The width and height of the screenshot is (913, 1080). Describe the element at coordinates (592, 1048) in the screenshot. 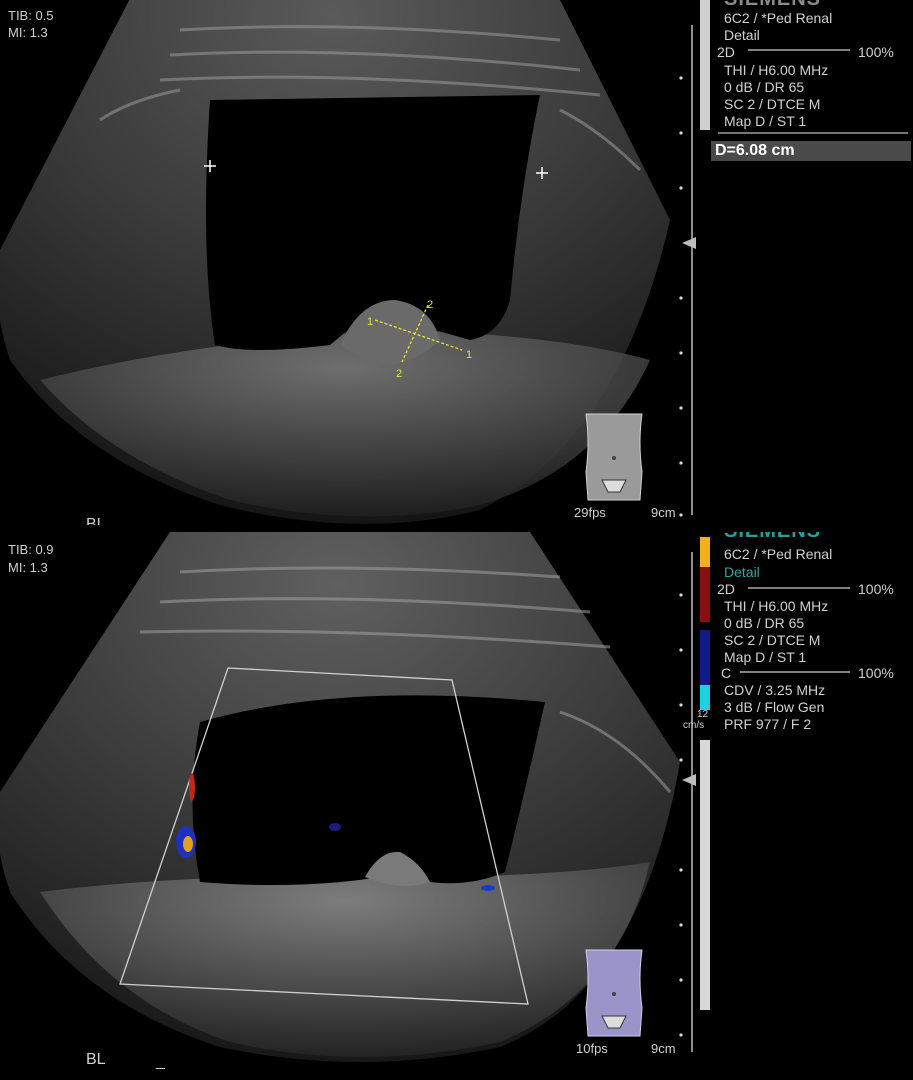

I see `frame-rate: 10fps` at that location.